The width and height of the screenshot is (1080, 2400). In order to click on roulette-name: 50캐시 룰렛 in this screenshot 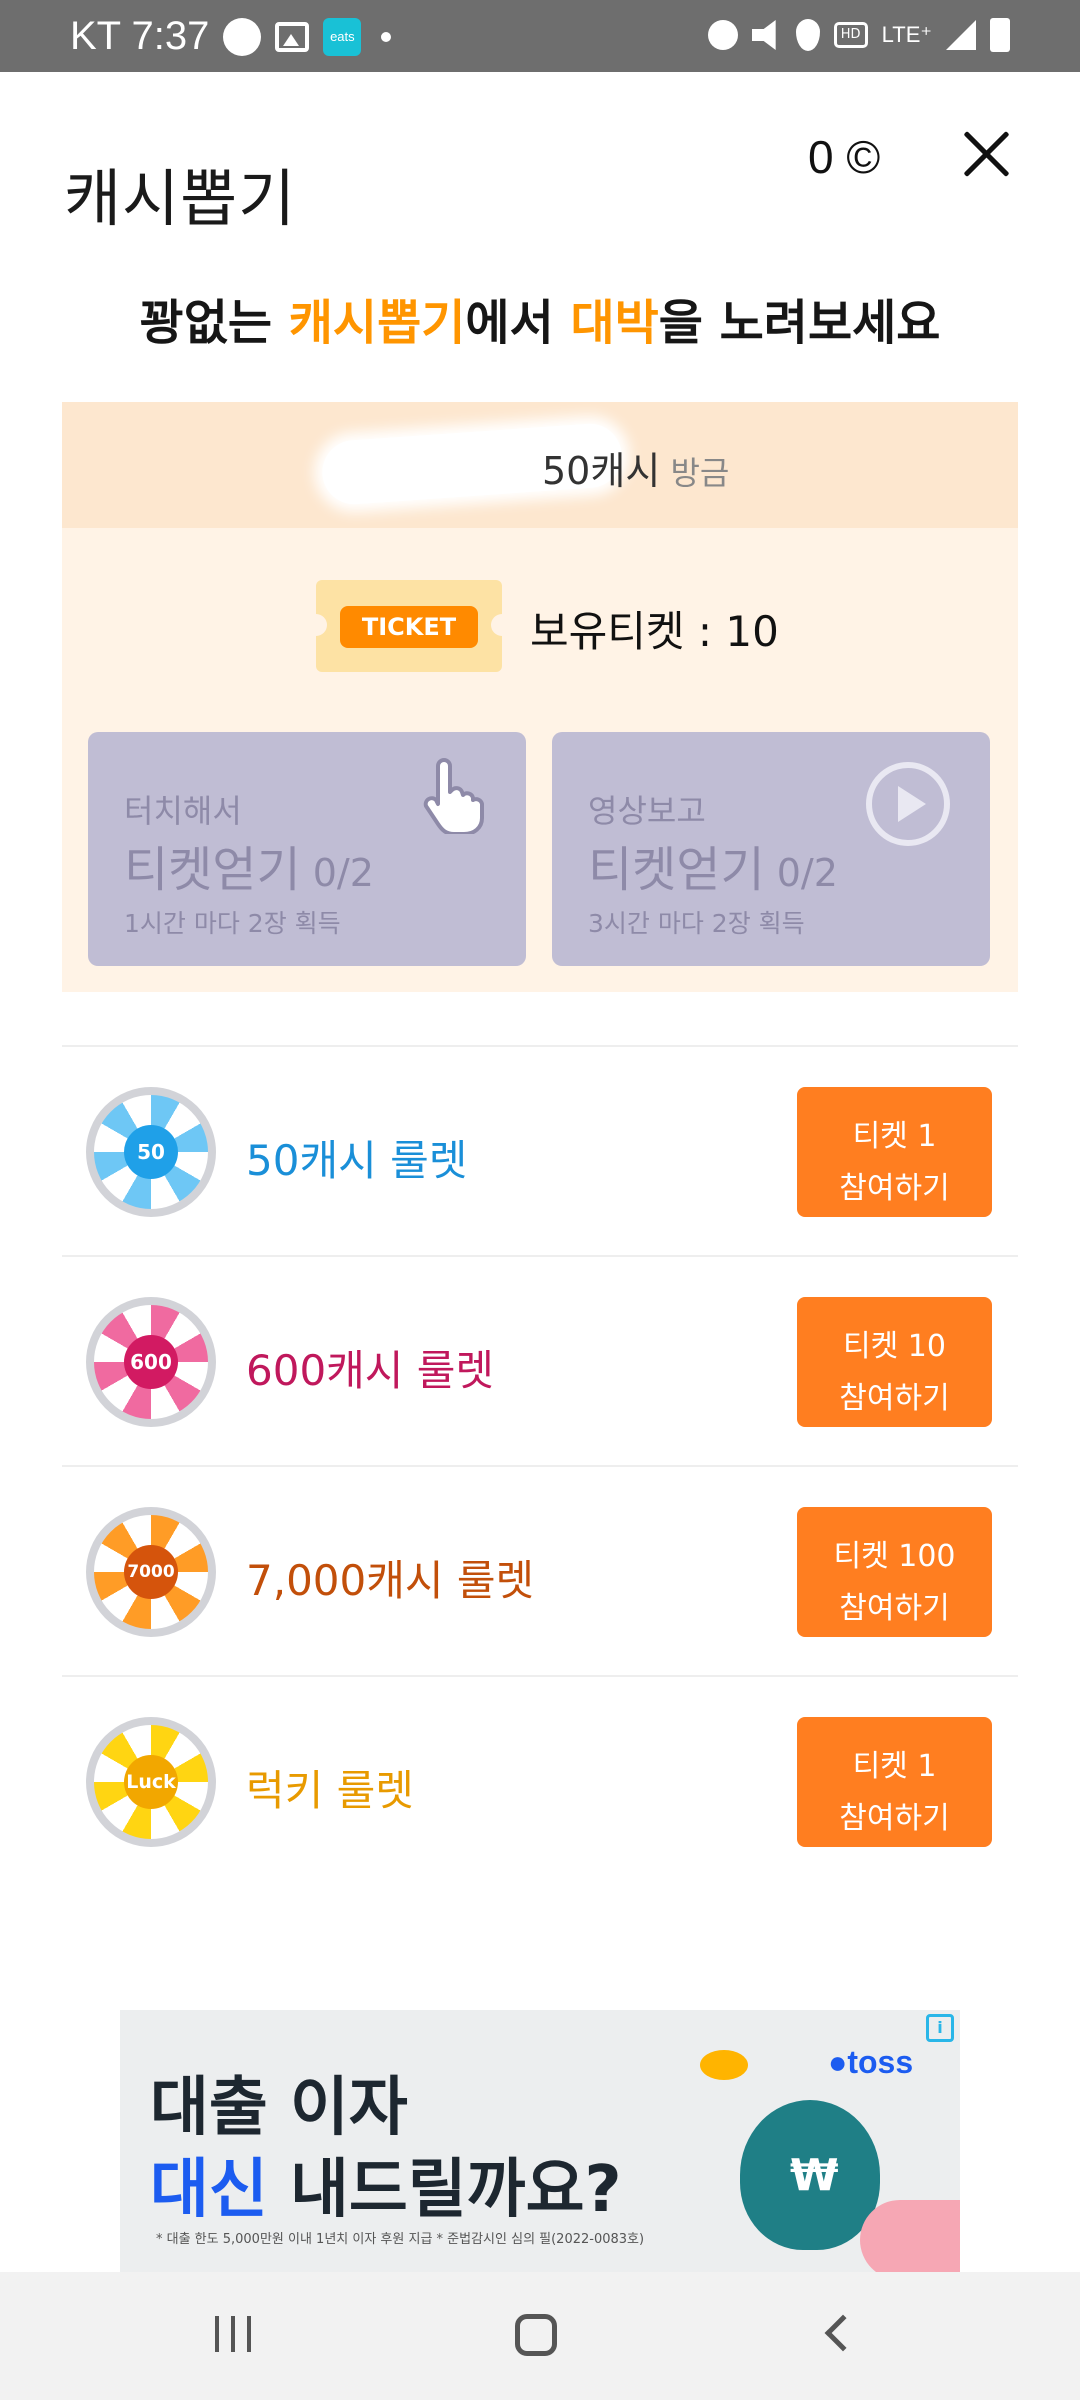, I will do `click(357, 1160)`.